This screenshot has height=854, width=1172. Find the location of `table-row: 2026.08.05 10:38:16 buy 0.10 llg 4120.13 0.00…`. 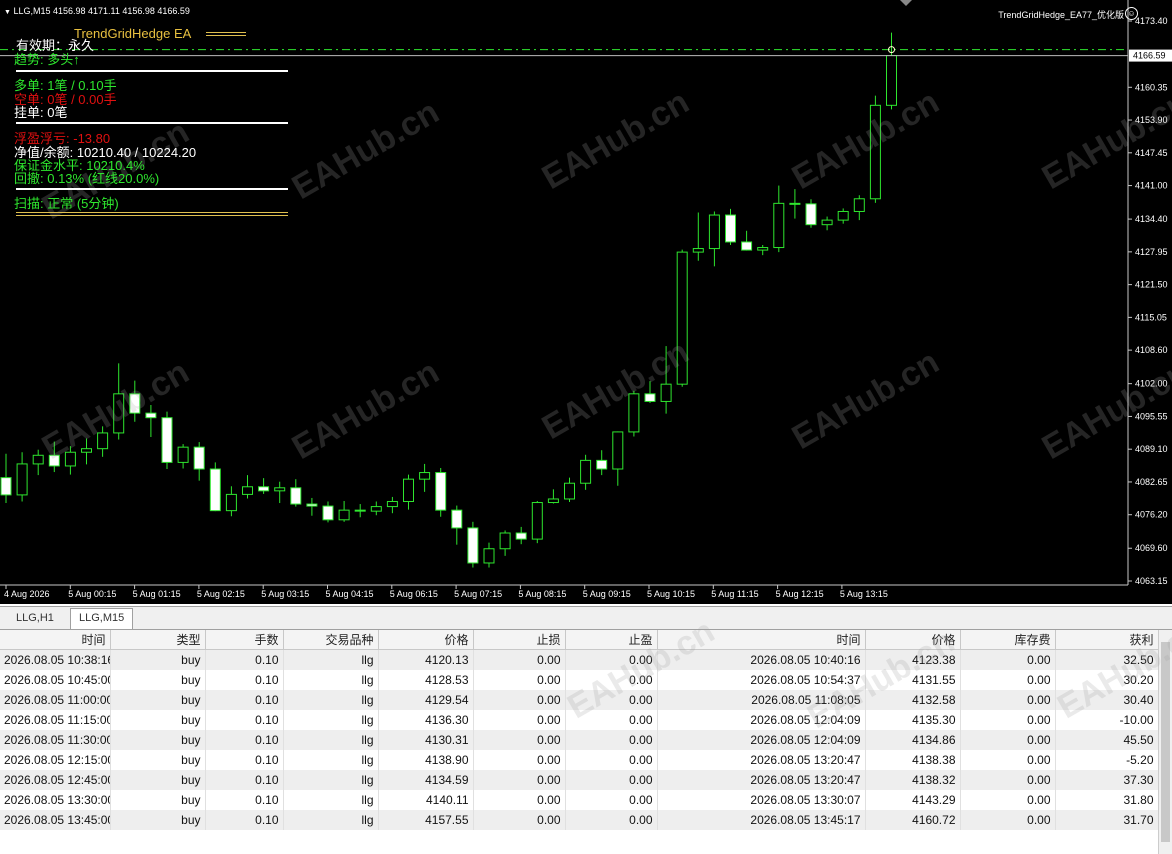

table-row: 2026.08.05 10:38:16 buy 0.10 llg 4120.13 0.00… is located at coordinates (579, 659).